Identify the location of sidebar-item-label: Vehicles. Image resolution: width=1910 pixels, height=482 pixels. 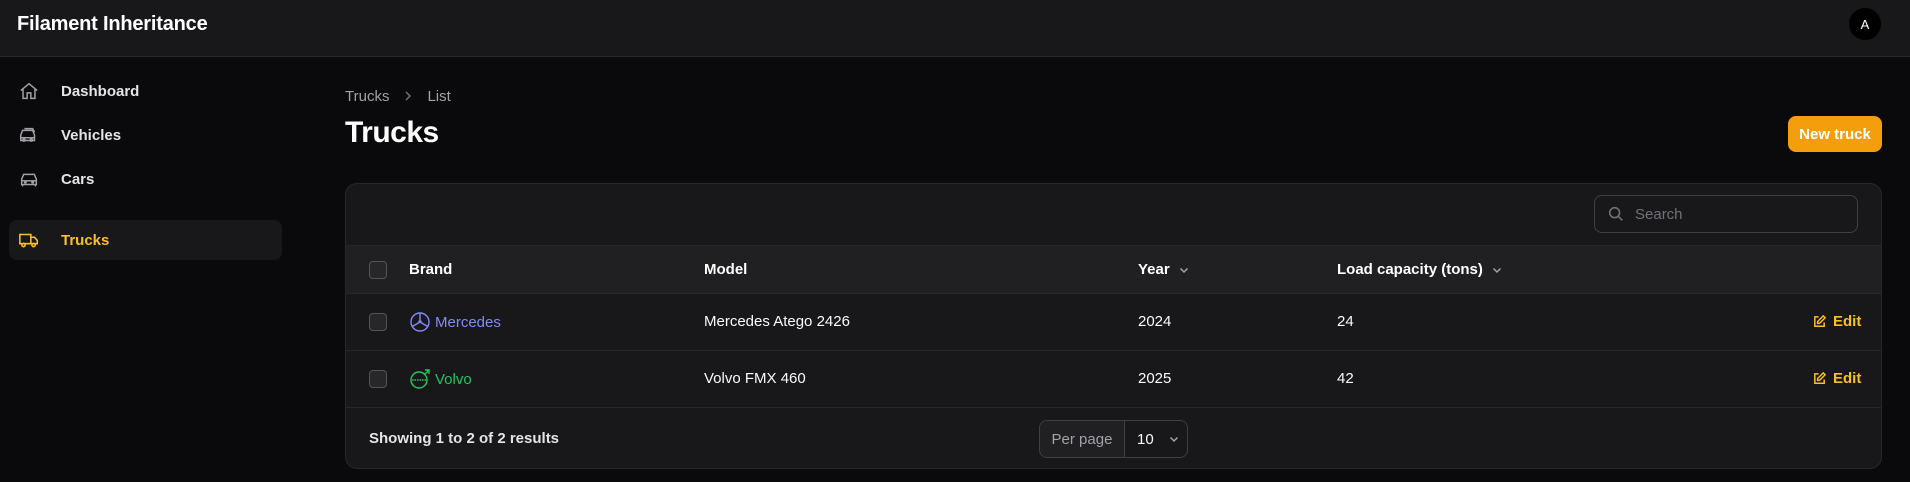
(91, 135).